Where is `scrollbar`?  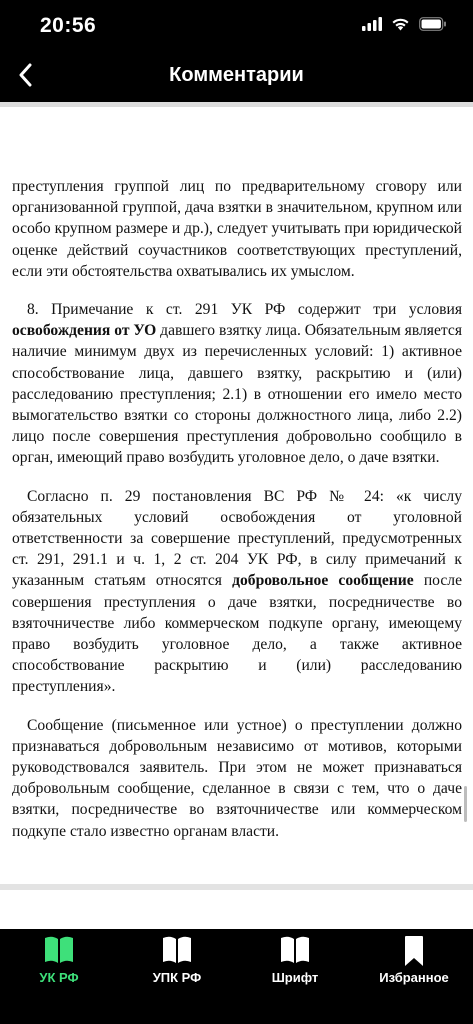 scrollbar is located at coordinates (465, 804).